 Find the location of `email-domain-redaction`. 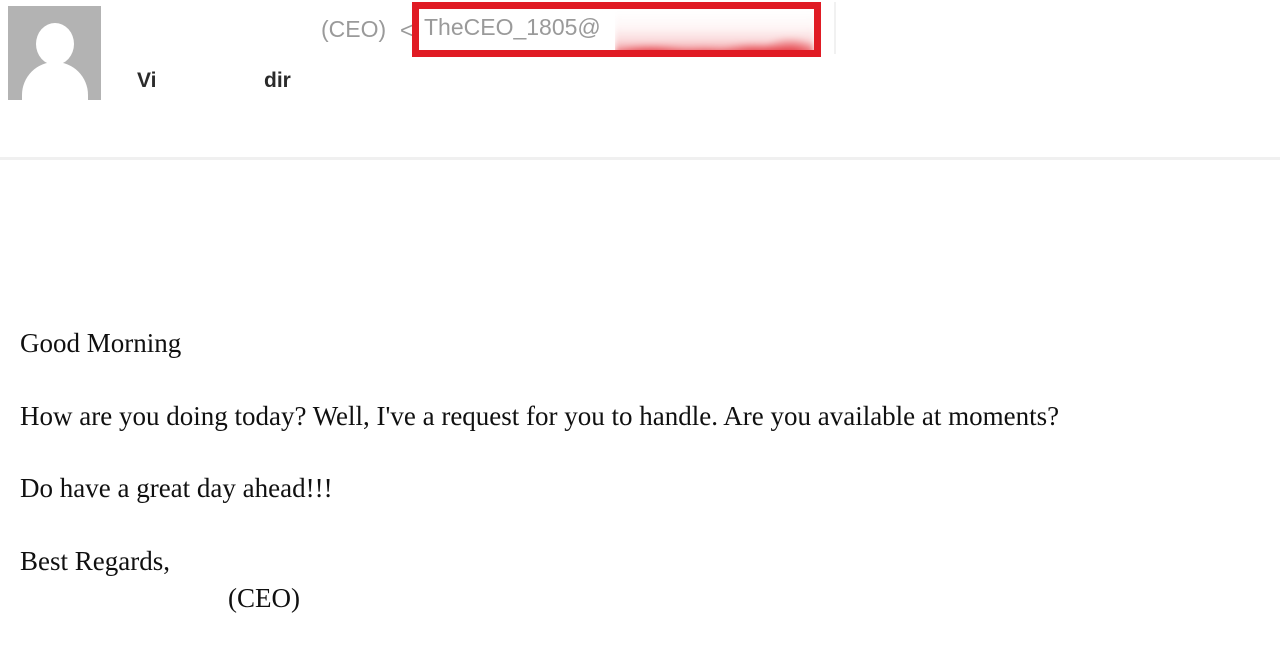

email-domain-redaction is located at coordinates (714, 29).